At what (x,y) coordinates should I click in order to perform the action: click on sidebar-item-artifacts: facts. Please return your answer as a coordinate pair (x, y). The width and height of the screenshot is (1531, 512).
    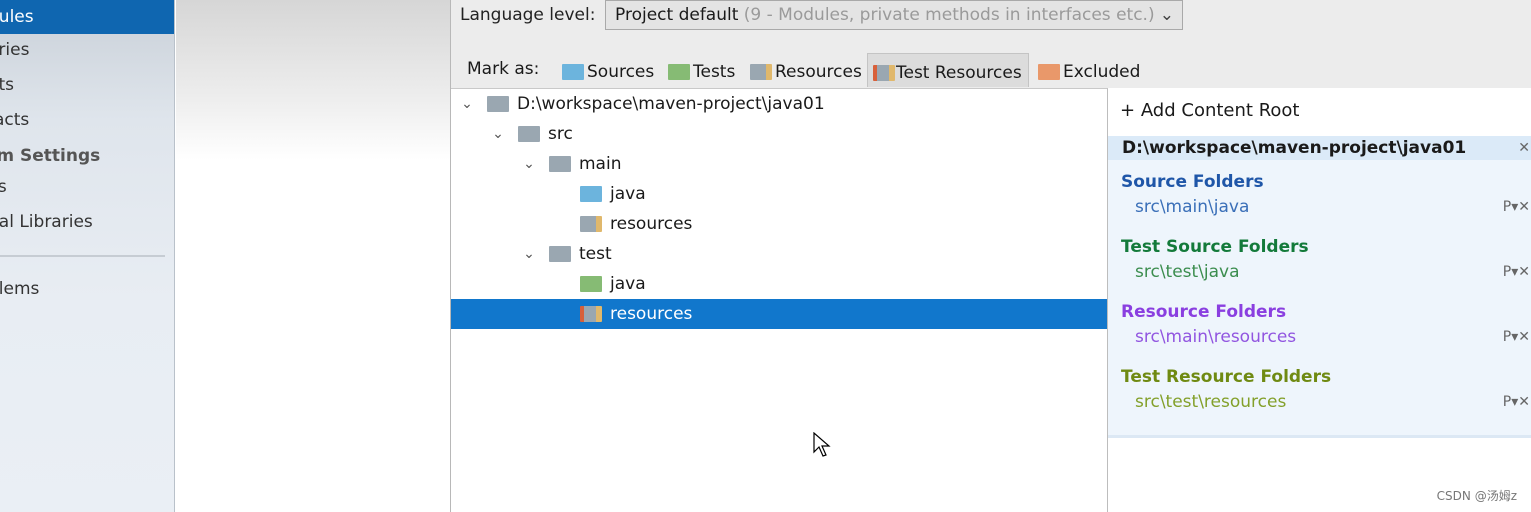
    Looking at the image, I should click on (87, 120).